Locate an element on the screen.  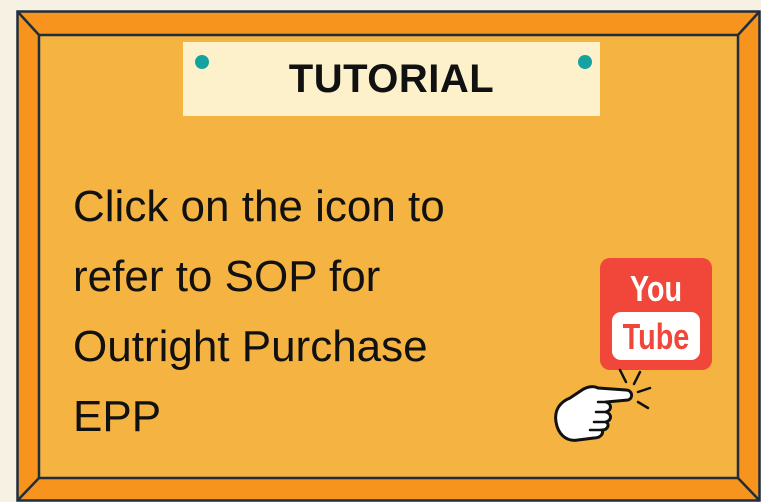
youtube-tube-box: Tube is located at coordinates (656, 336).